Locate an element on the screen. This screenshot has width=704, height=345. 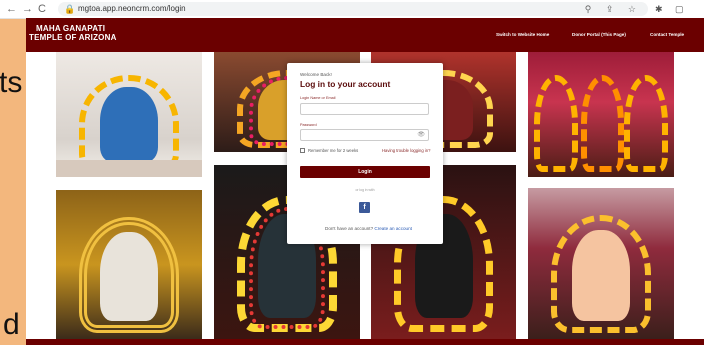
brand-line-2: TEMPLE OF ARIZONA is located at coordinates (73, 37).